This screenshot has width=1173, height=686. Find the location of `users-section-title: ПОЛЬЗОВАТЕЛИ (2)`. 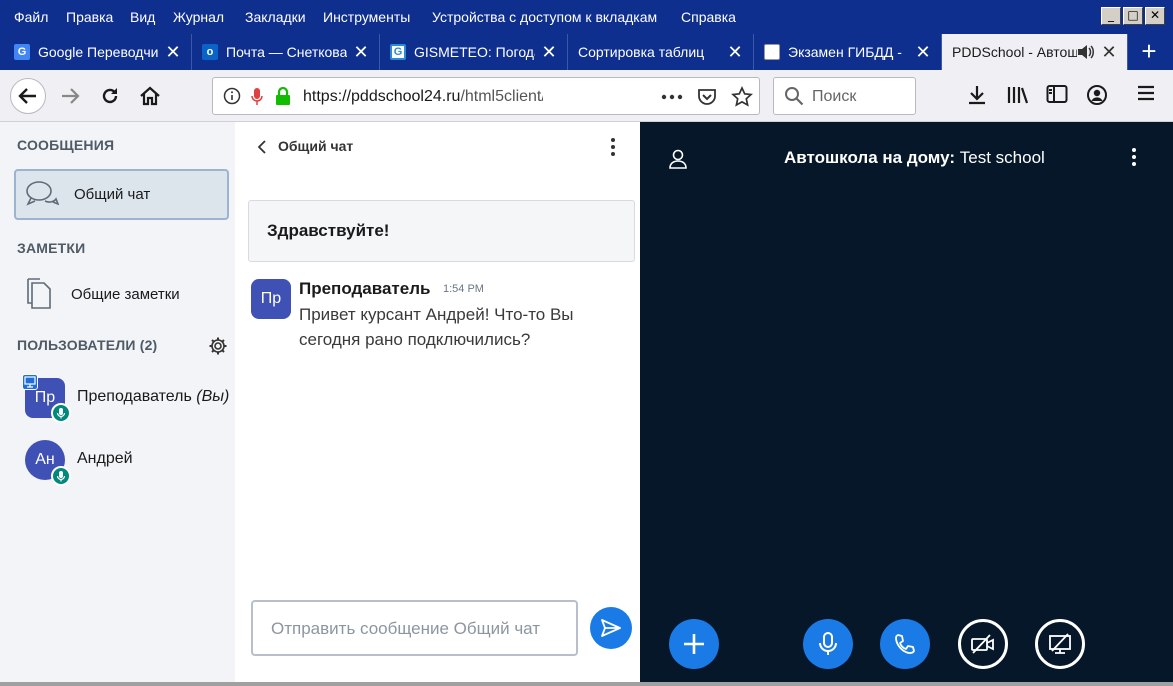

users-section-title: ПОЛЬЗОВАТЕЛИ (2) is located at coordinates (87, 345).